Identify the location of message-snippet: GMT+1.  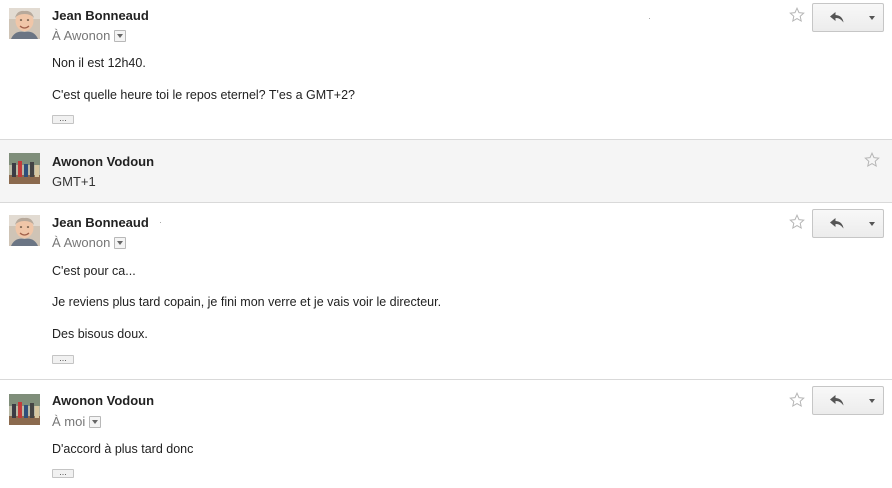
(74, 181).